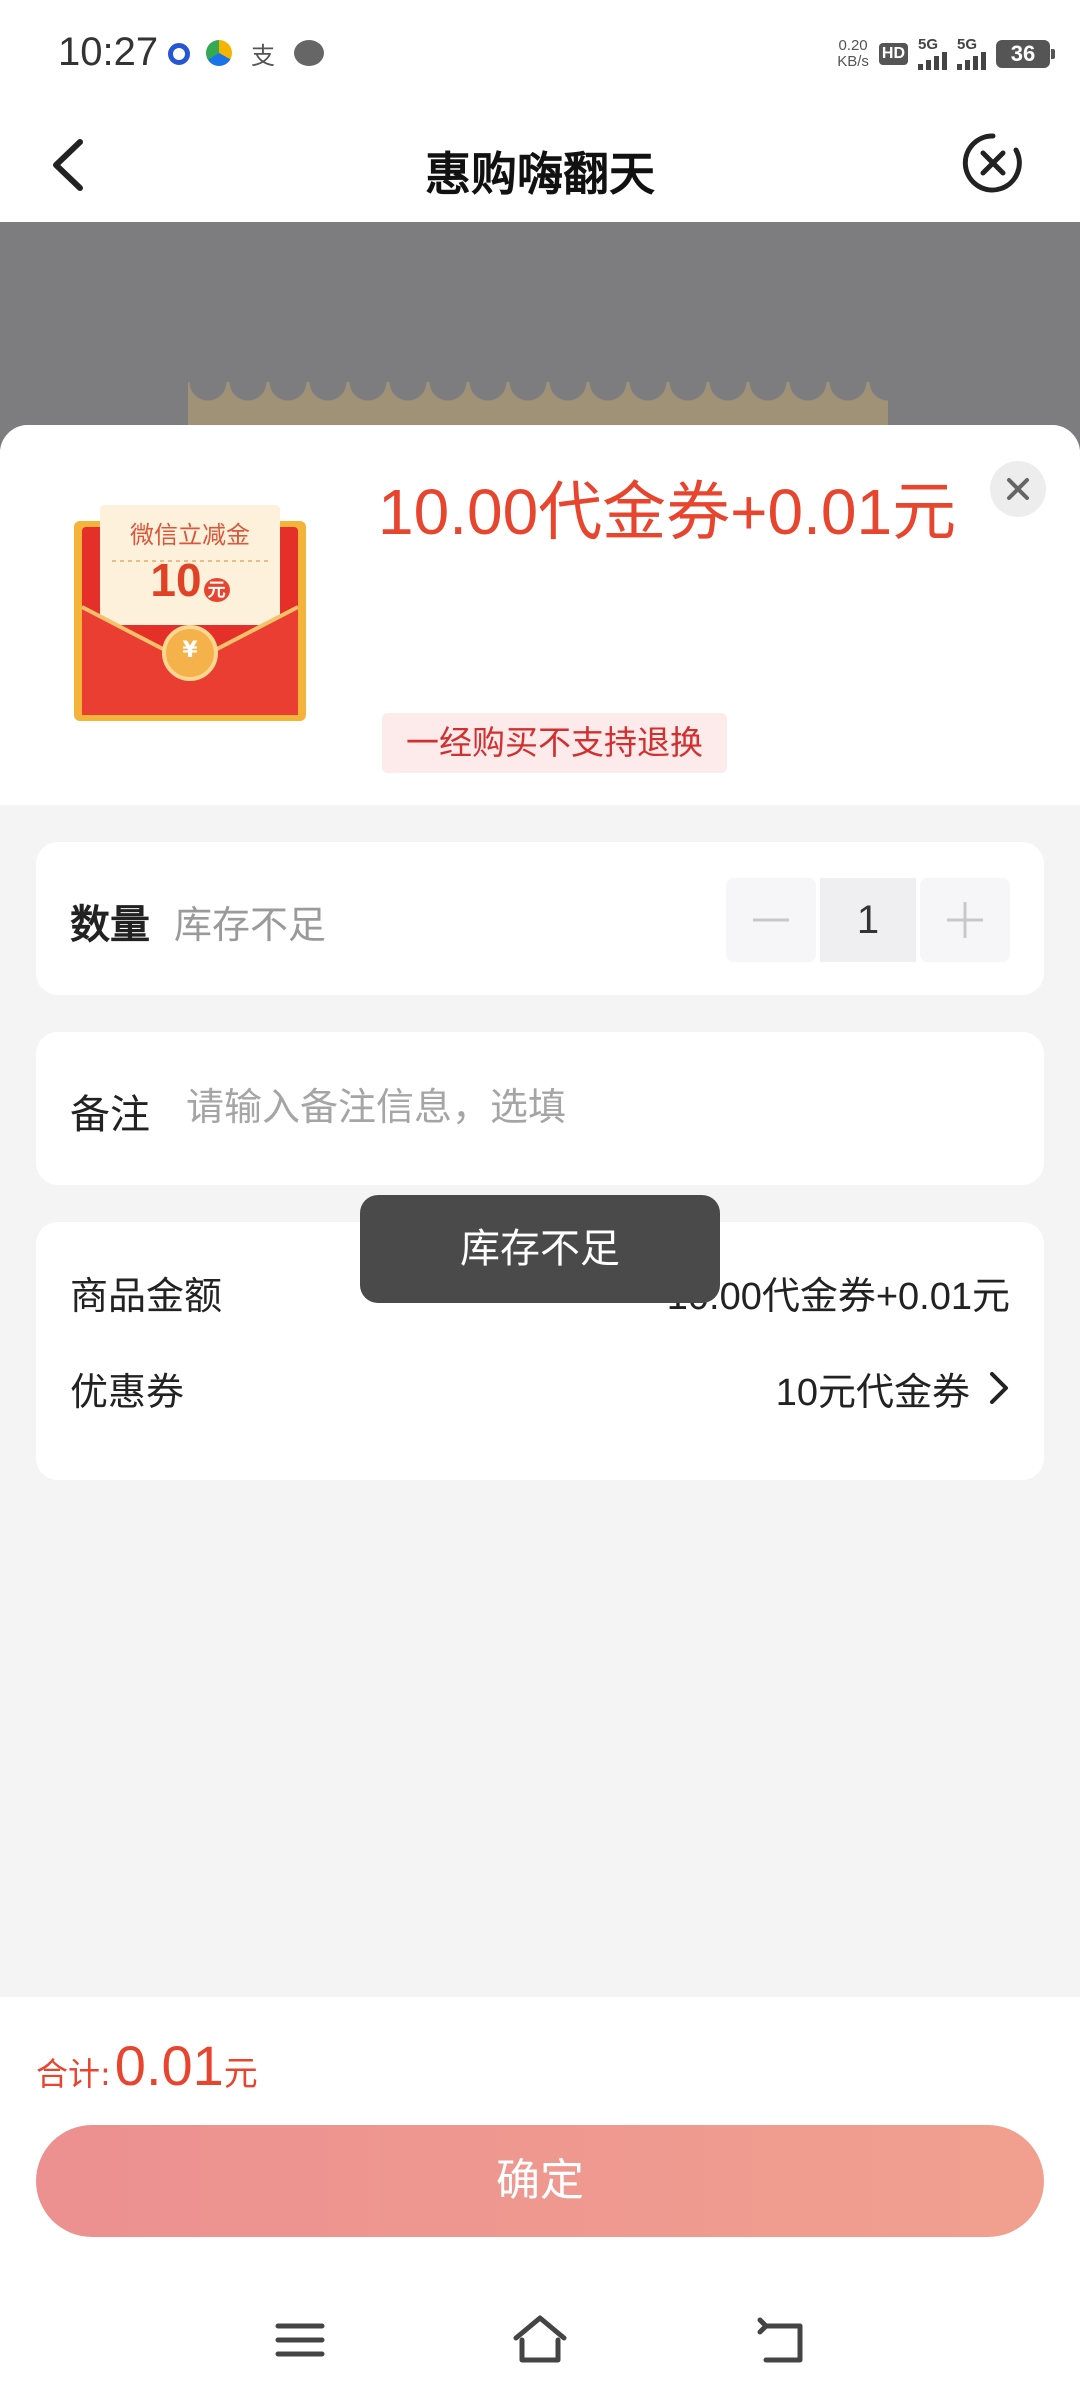 The width and height of the screenshot is (1080, 2400). I want to click on quantity-value: 1, so click(868, 920).